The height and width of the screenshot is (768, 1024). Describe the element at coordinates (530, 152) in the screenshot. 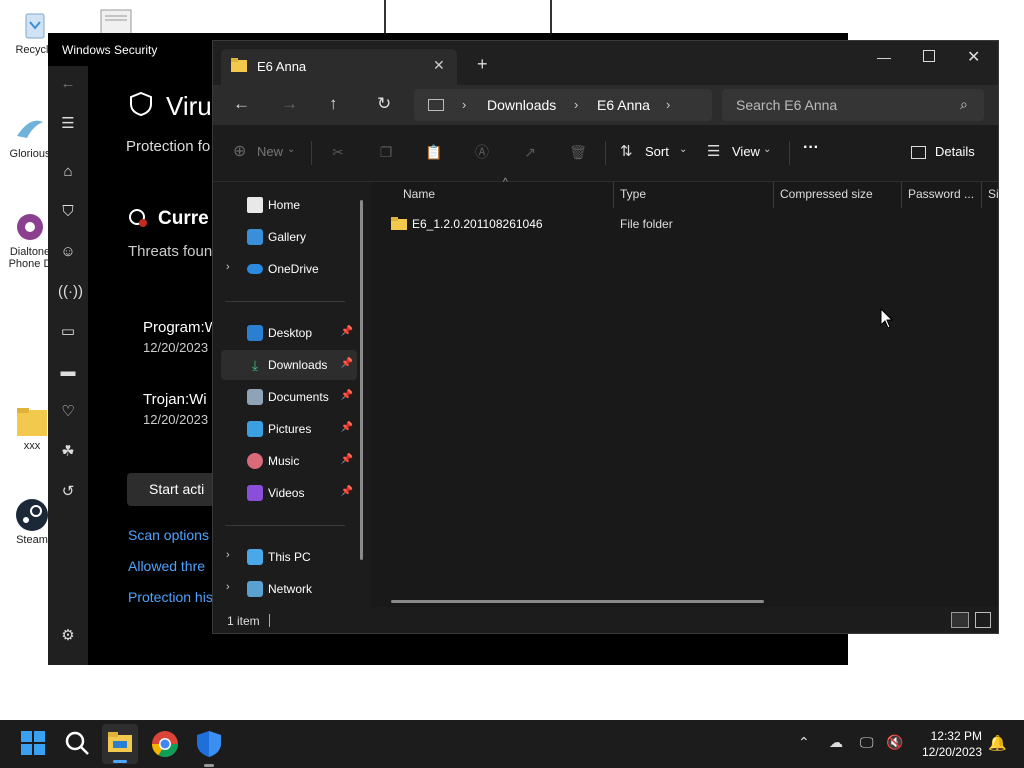

I see `share-icon: ↗` at that location.